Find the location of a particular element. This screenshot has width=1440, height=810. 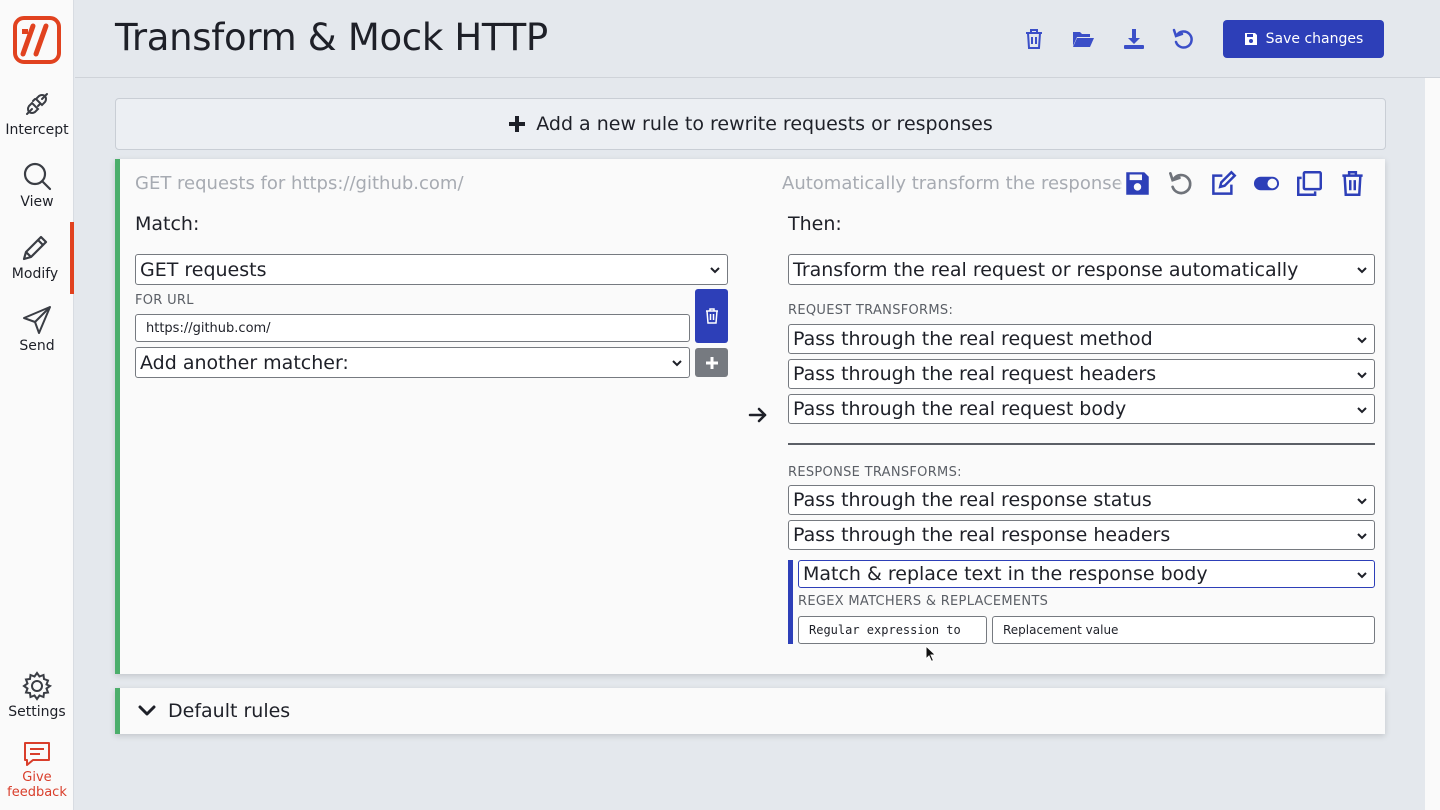

add-matcher-button is located at coordinates (711, 362).